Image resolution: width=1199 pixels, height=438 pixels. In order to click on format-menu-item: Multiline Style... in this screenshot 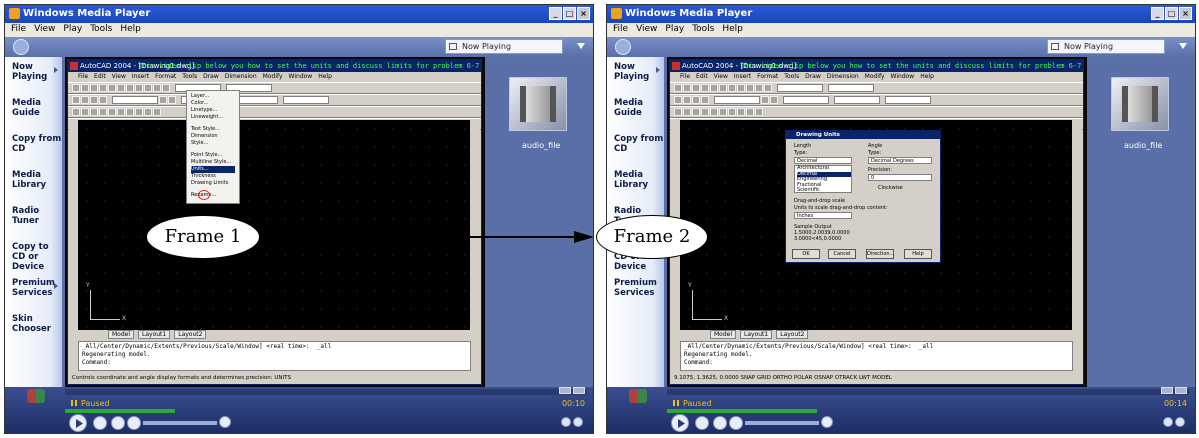, I will do `click(213, 162)`.